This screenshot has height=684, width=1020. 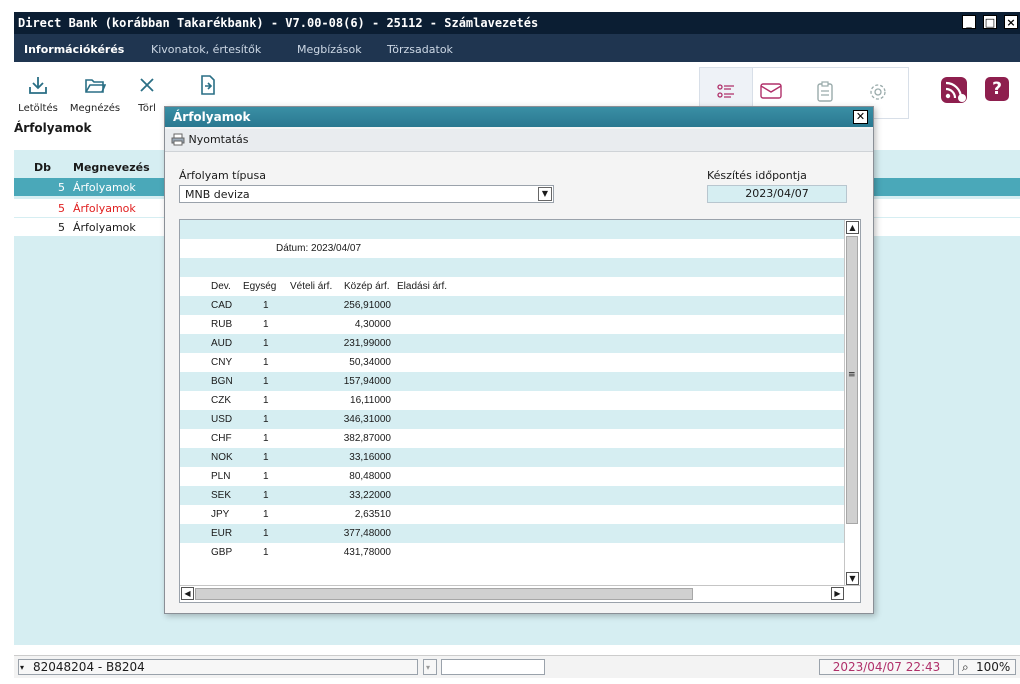 What do you see at coordinates (111, 167) in the screenshot?
I see `col-name-header: Megnevezés` at bounding box center [111, 167].